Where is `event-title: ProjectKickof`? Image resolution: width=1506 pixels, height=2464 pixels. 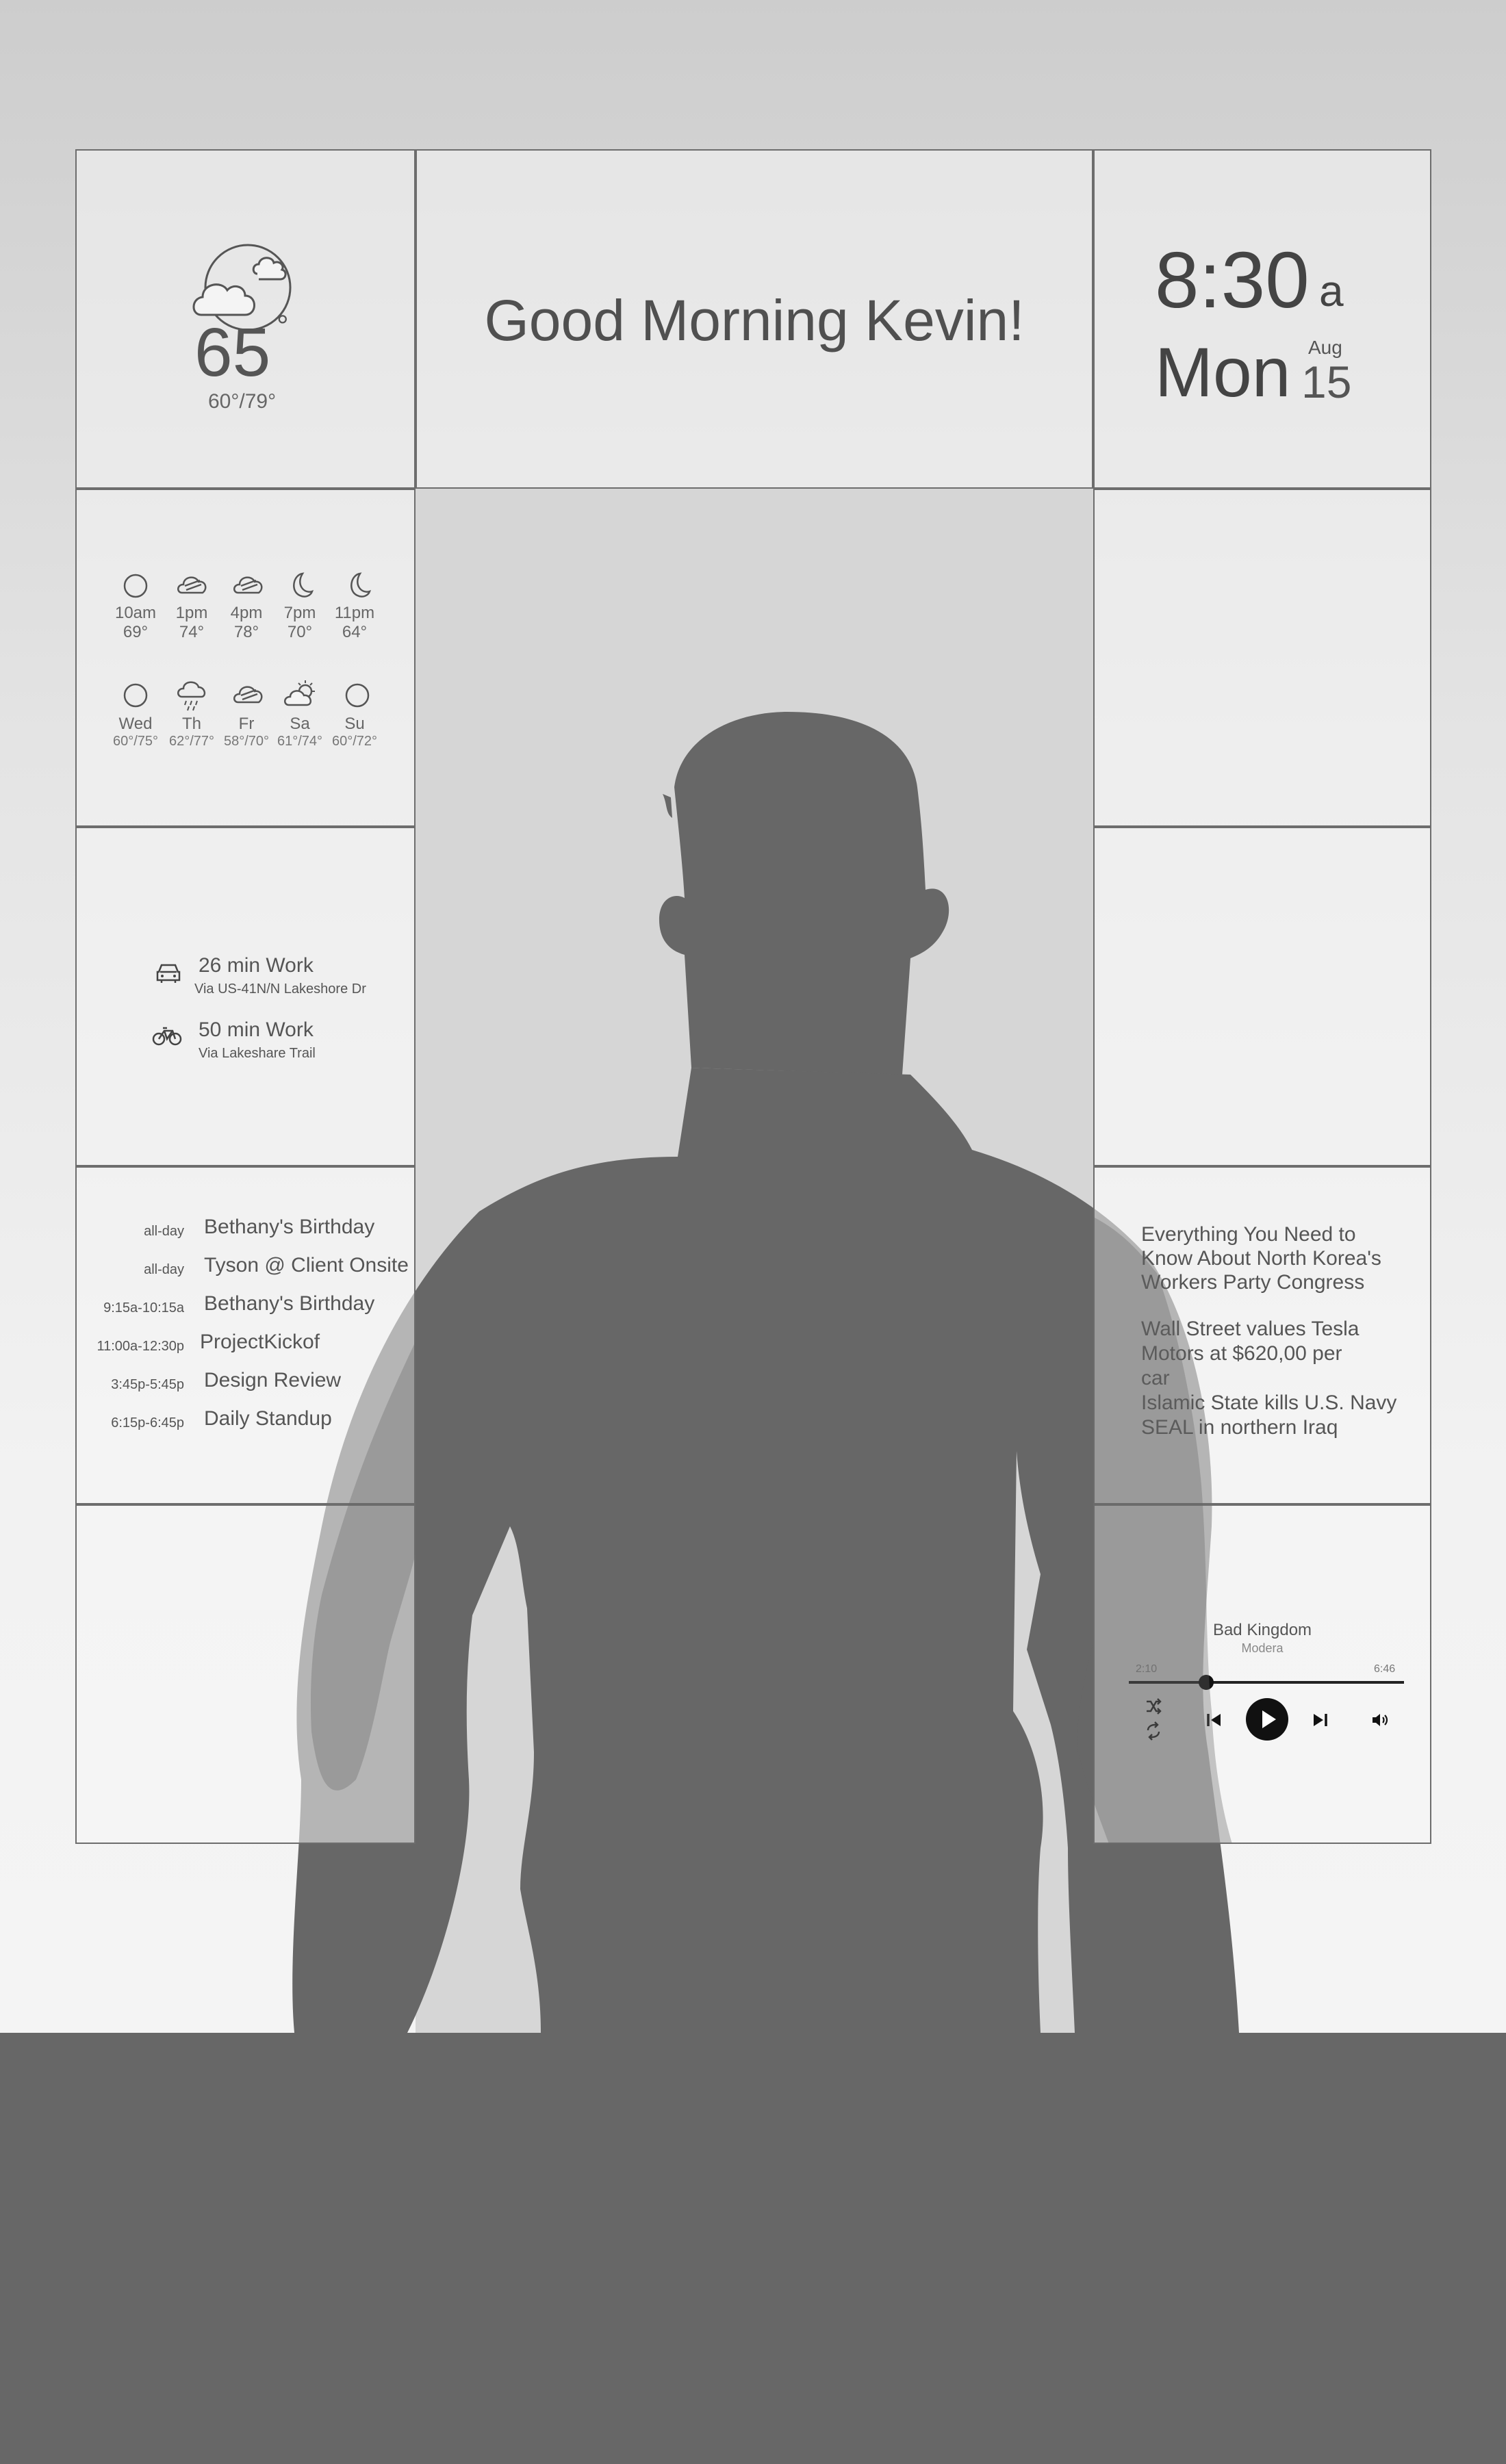
event-title: ProjectKickof is located at coordinates (260, 1342).